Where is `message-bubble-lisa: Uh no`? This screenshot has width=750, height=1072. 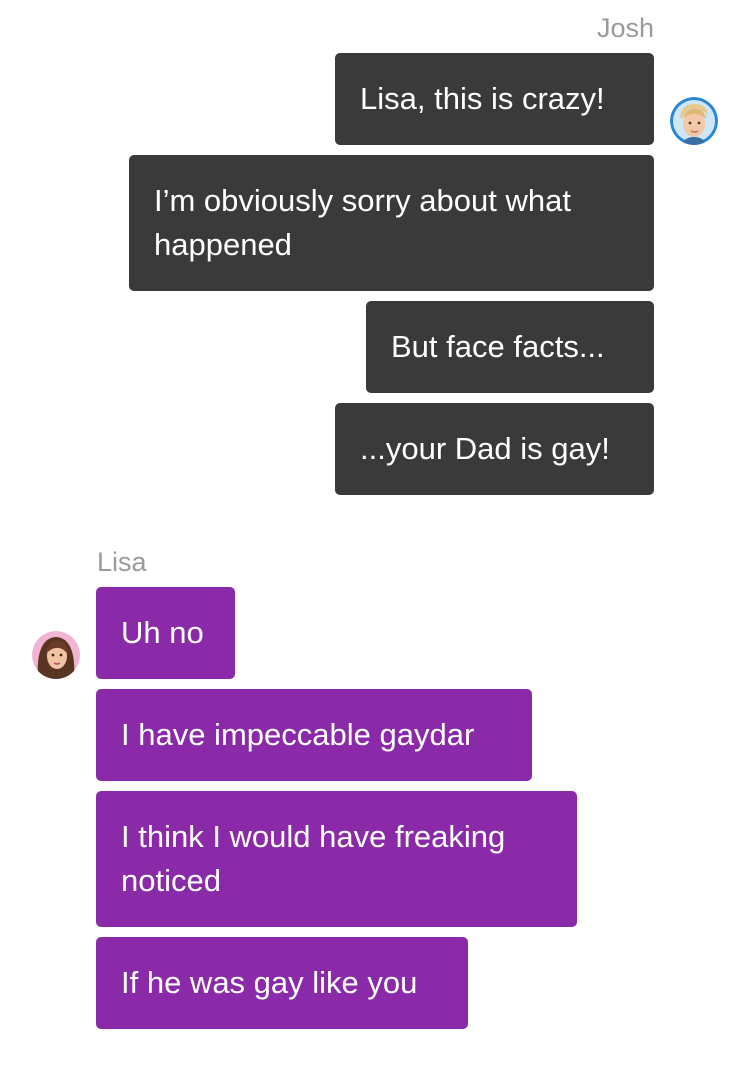 message-bubble-lisa: Uh no is located at coordinates (165, 633).